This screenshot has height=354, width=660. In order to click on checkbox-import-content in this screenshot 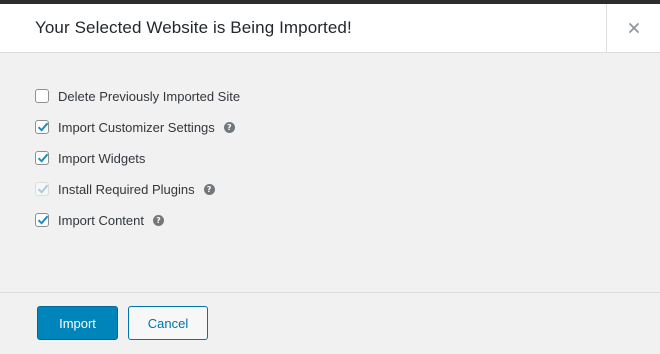, I will do `click(42, 220)`.